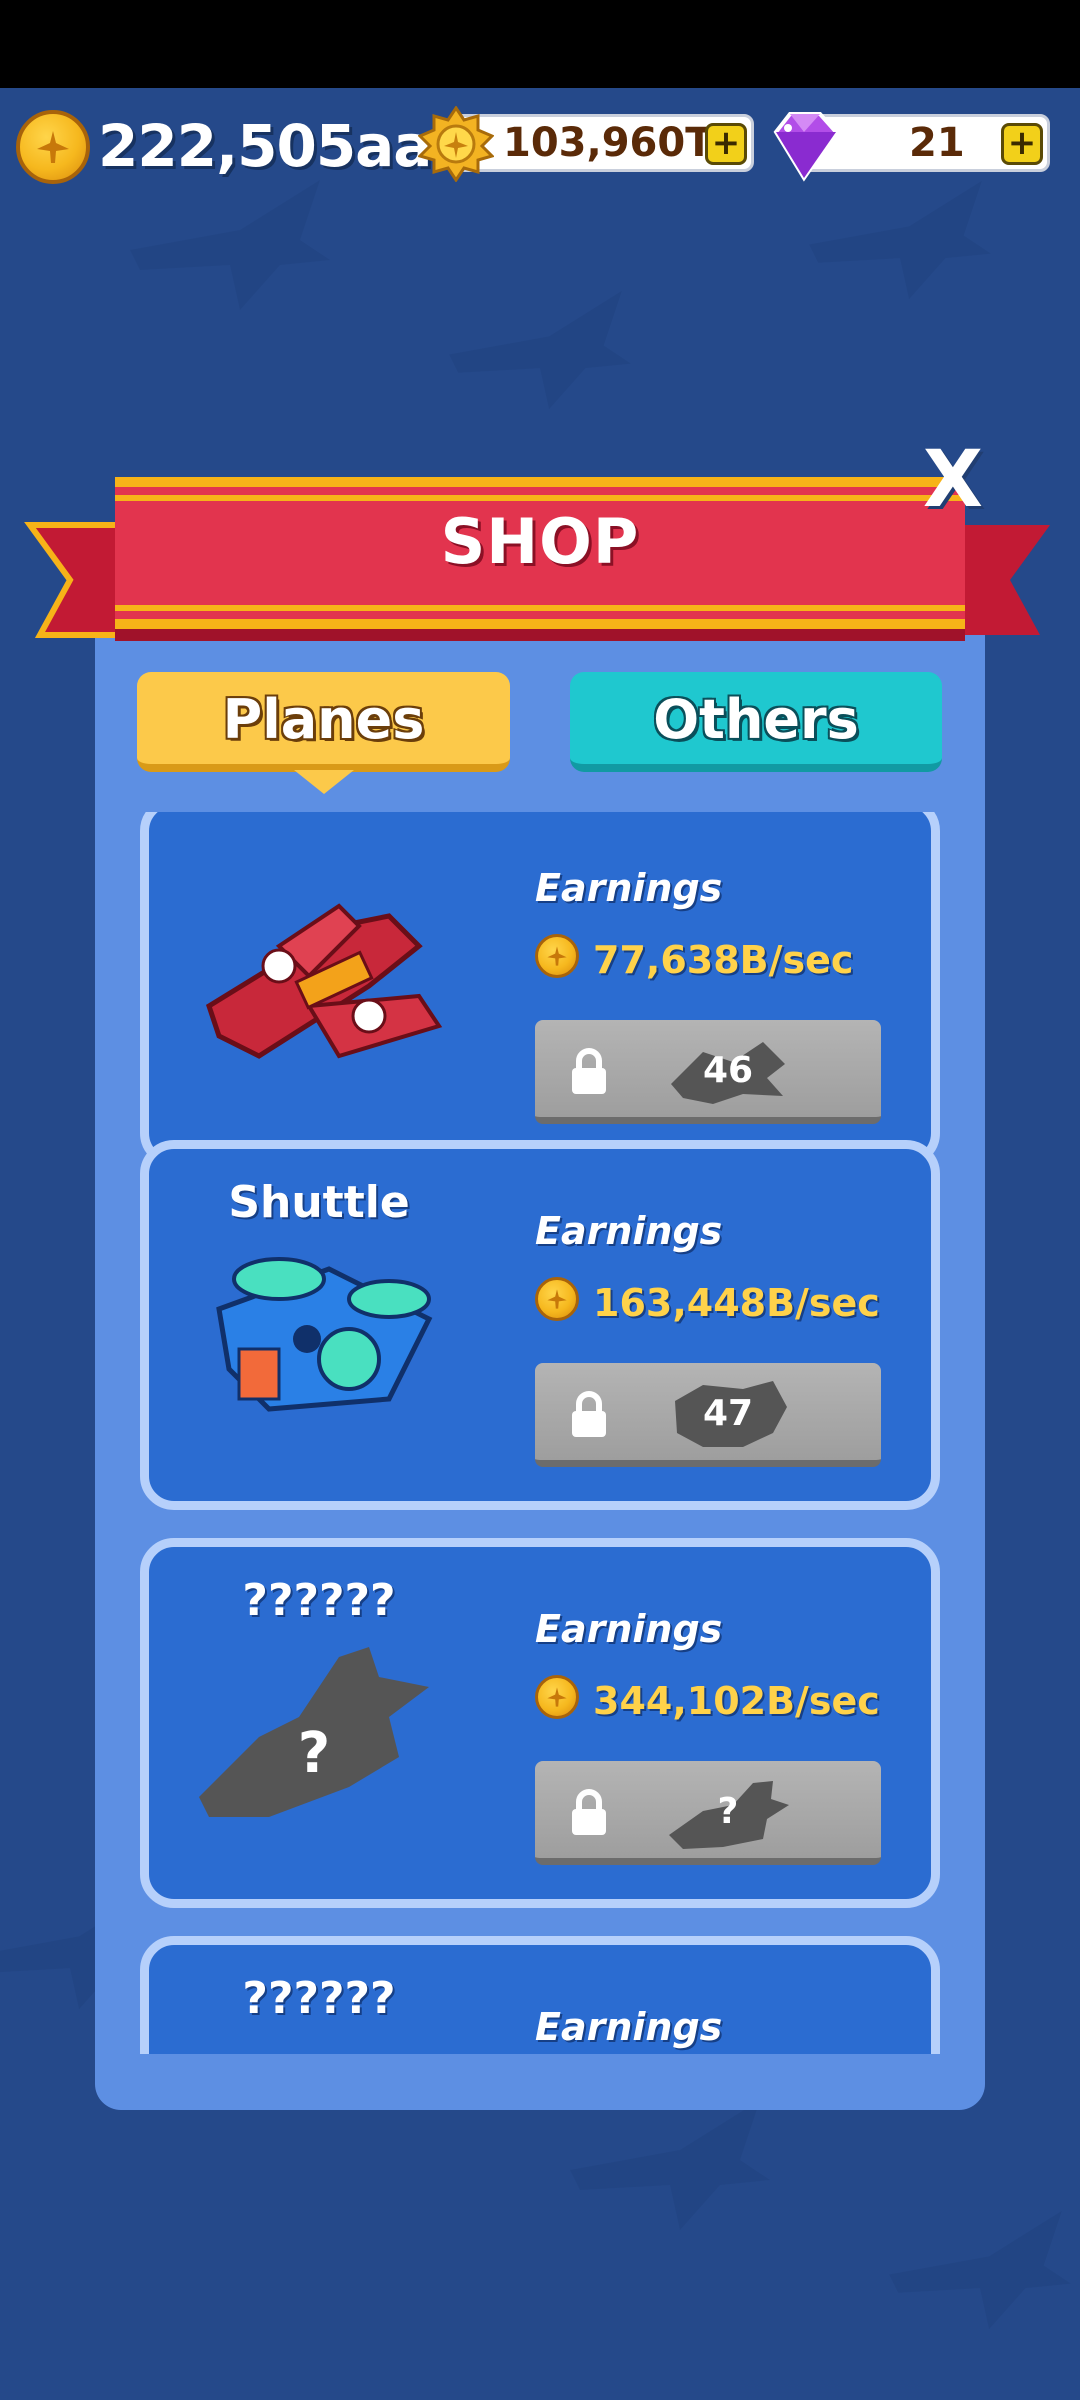  Describe the element at coordinates (937, 143) in the screenshot. I see `gems-amount: 21` at that location.